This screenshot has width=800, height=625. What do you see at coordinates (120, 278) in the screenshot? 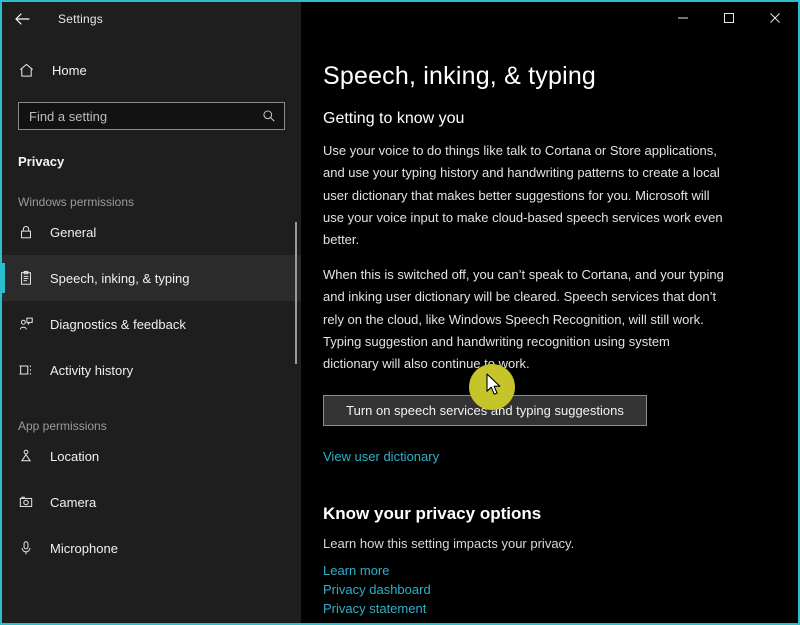
I see `sidebar-item-speech-inking-typing-label: Speech, inking, & typing` at bounding box center [120, 278].